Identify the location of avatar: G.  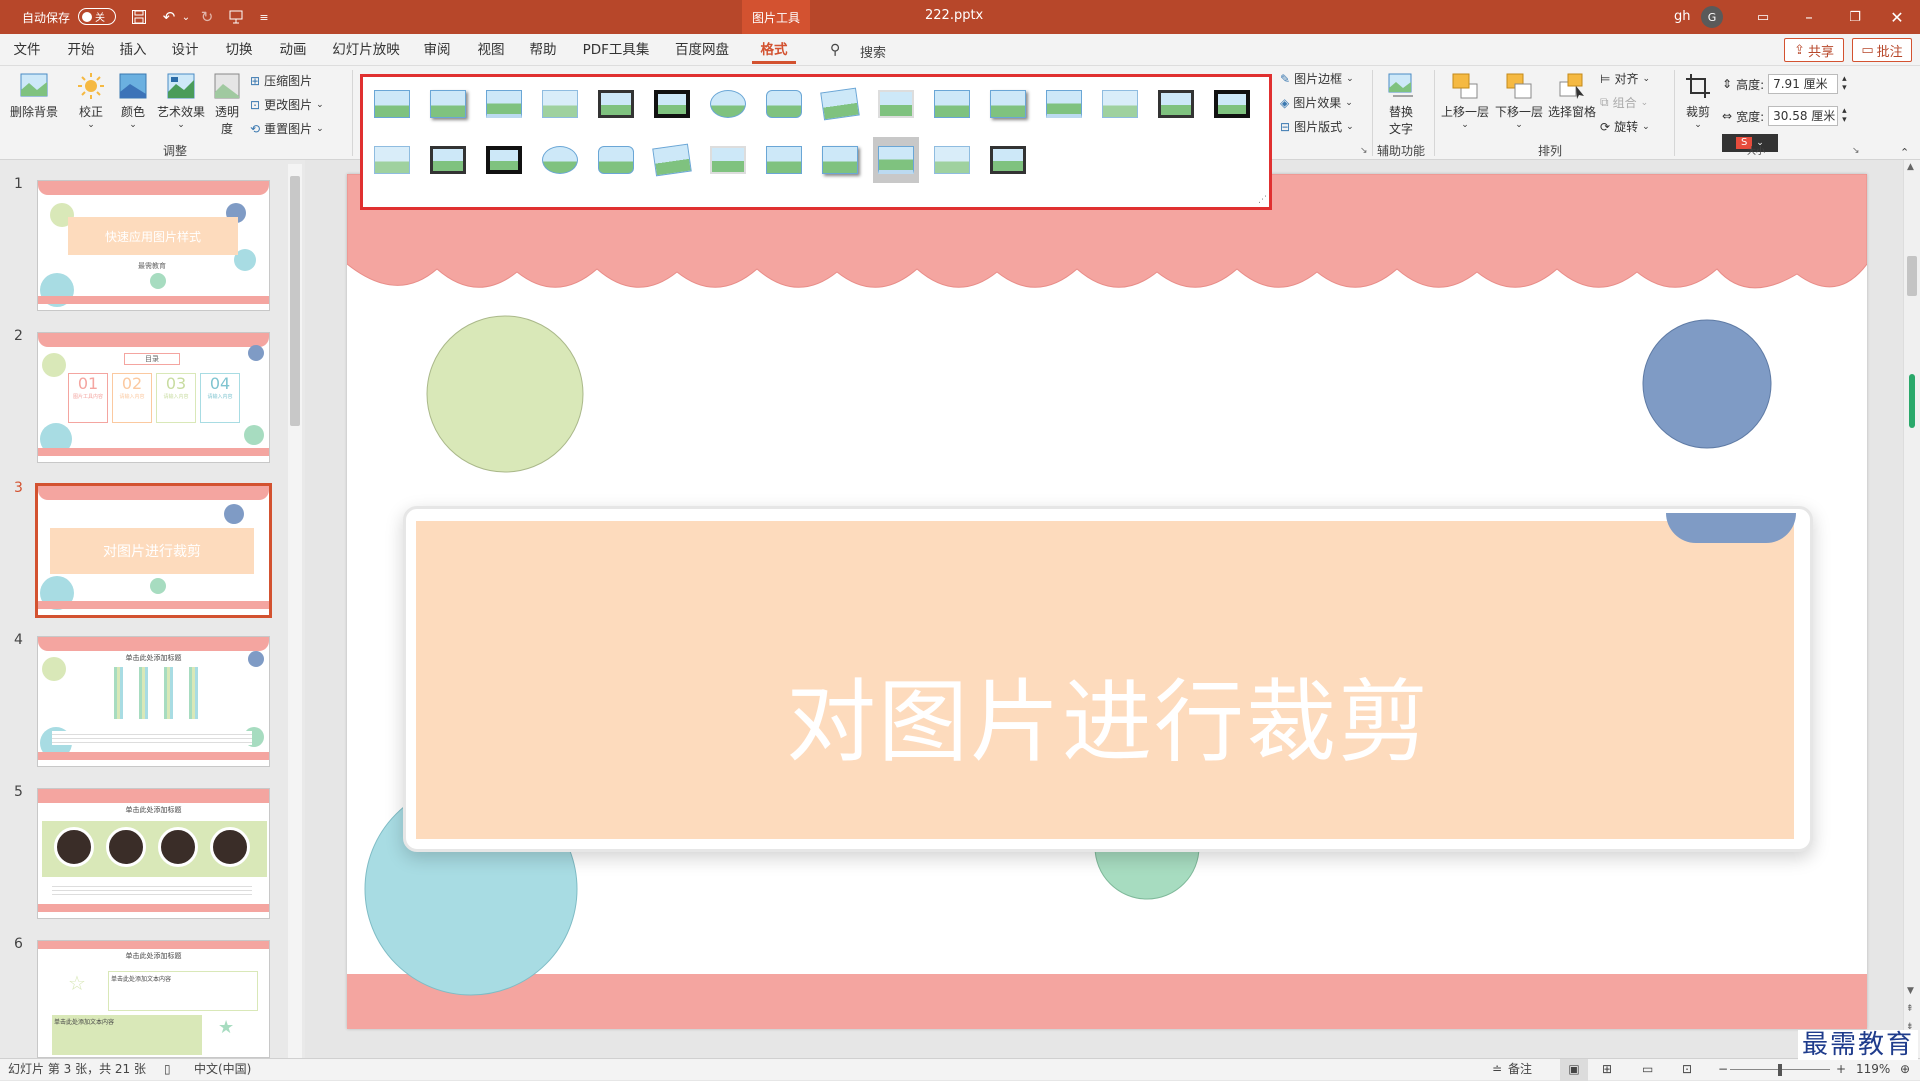
(1712, 17).